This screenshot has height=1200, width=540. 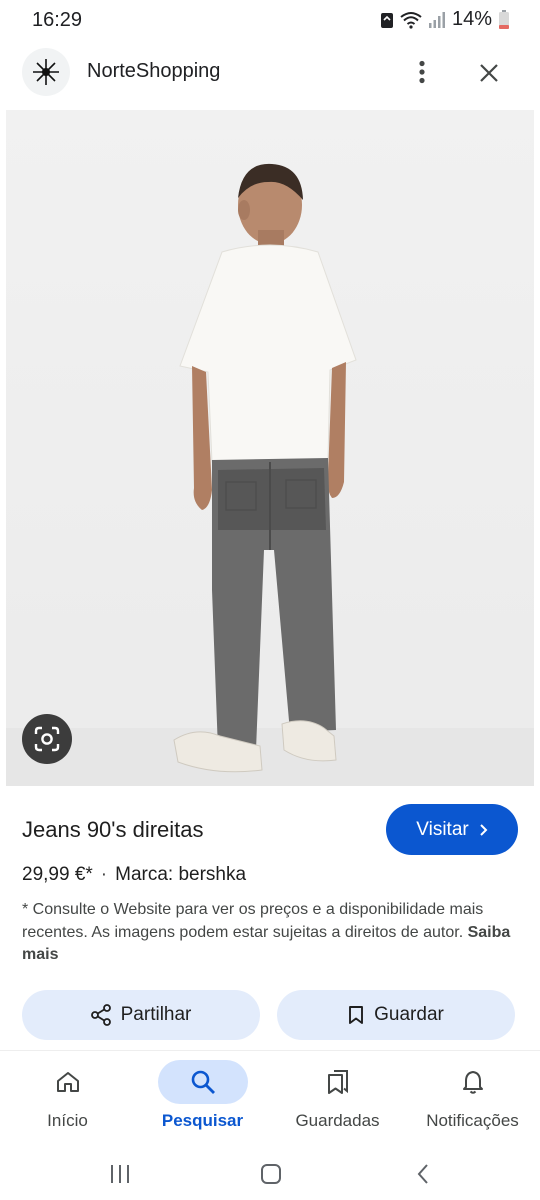 I want to click on close-button, so click(x=489, y=73).